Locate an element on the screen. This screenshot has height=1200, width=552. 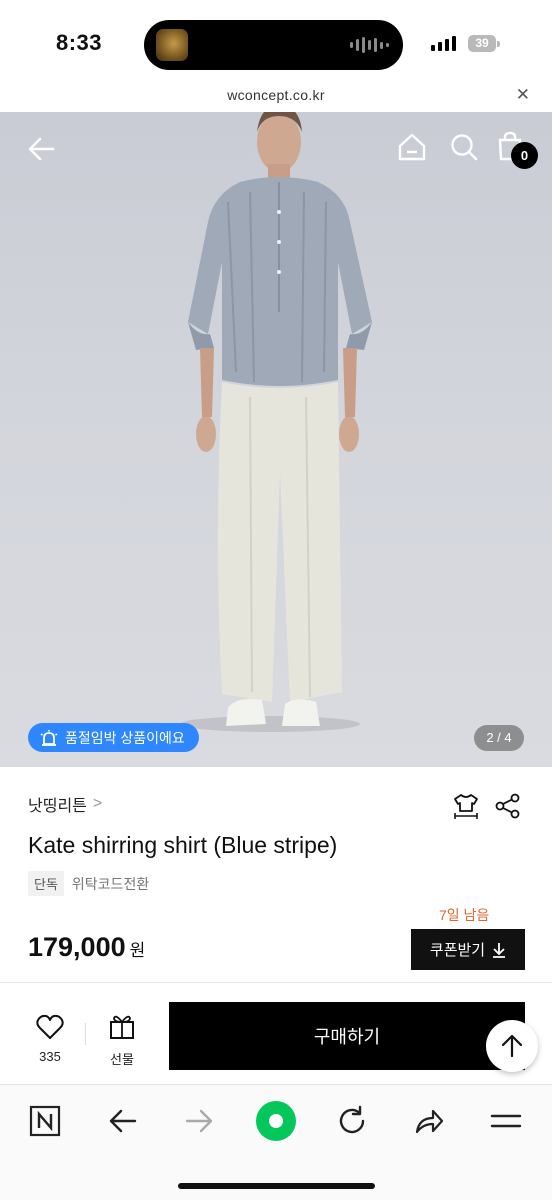
arrow-up-icon is located at coordinates (512, 1046).